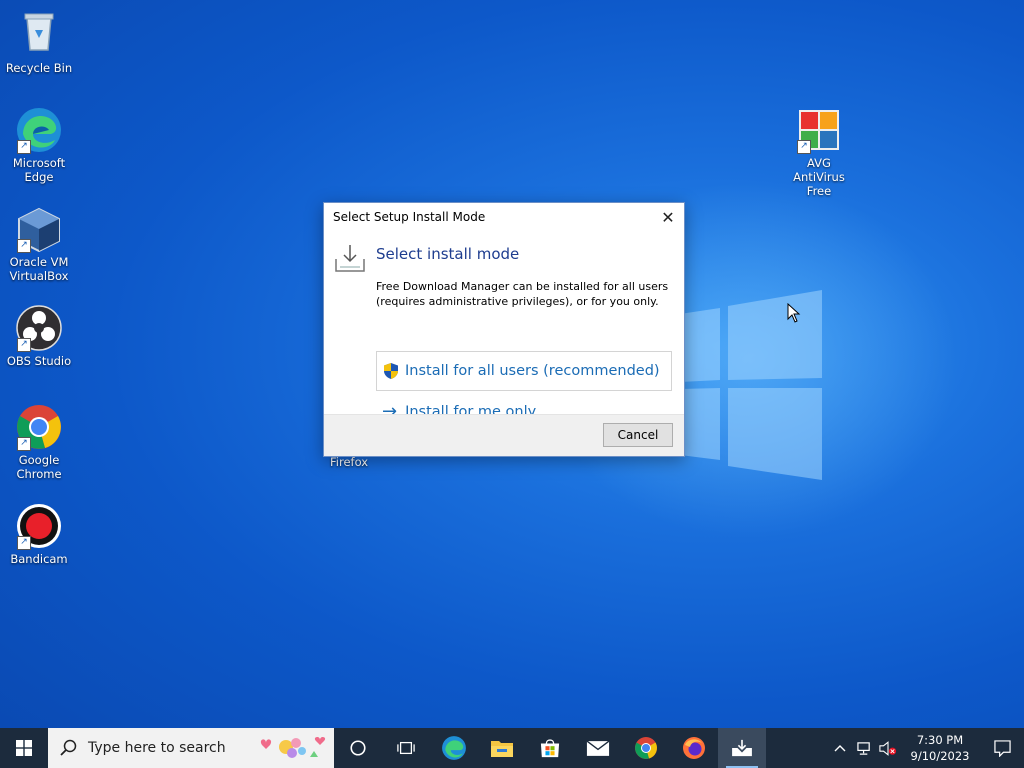 The width and height of the screenshot is (1024, 768). What do you see at coordinates (39, 32) in the screenshot?
I see `recycle-bin-icon` at bounding box center [39, 32].